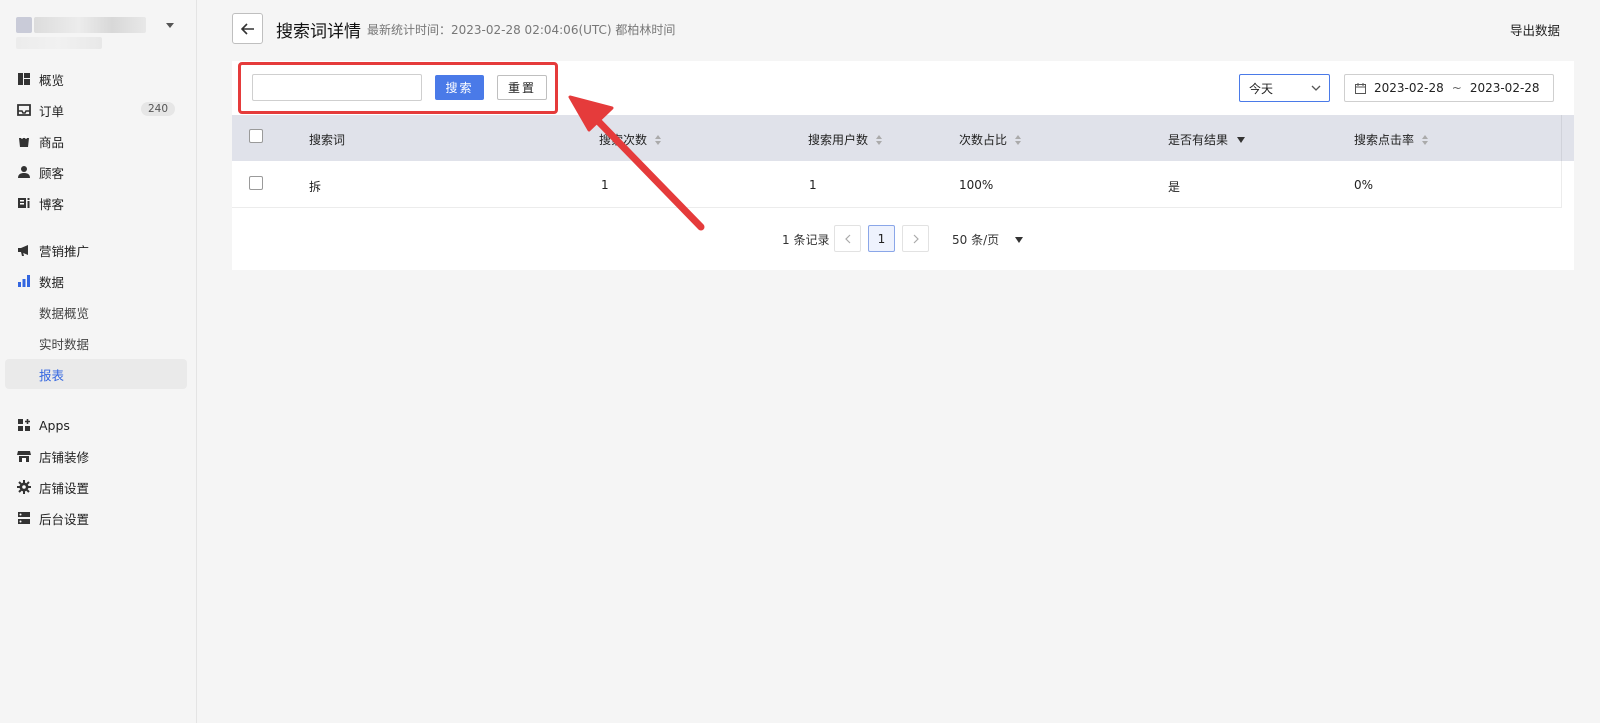  I want to click on sidebar-item-admin-settings: 后台设置, so click(96, 518).